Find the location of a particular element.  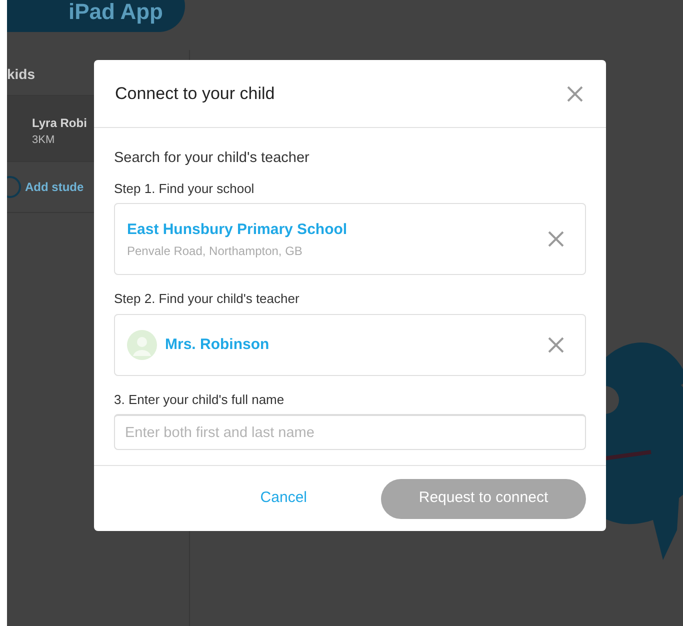

dialog-instructions: Search for your child's teacher is located at coordinates (212, 158).